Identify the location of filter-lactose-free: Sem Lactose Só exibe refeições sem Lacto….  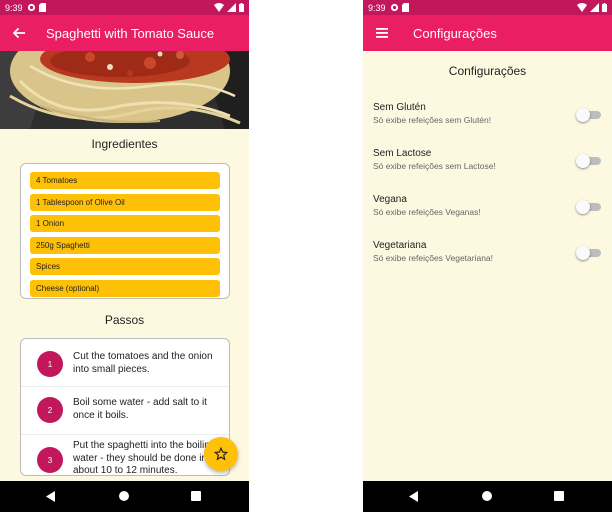
(488, 163).